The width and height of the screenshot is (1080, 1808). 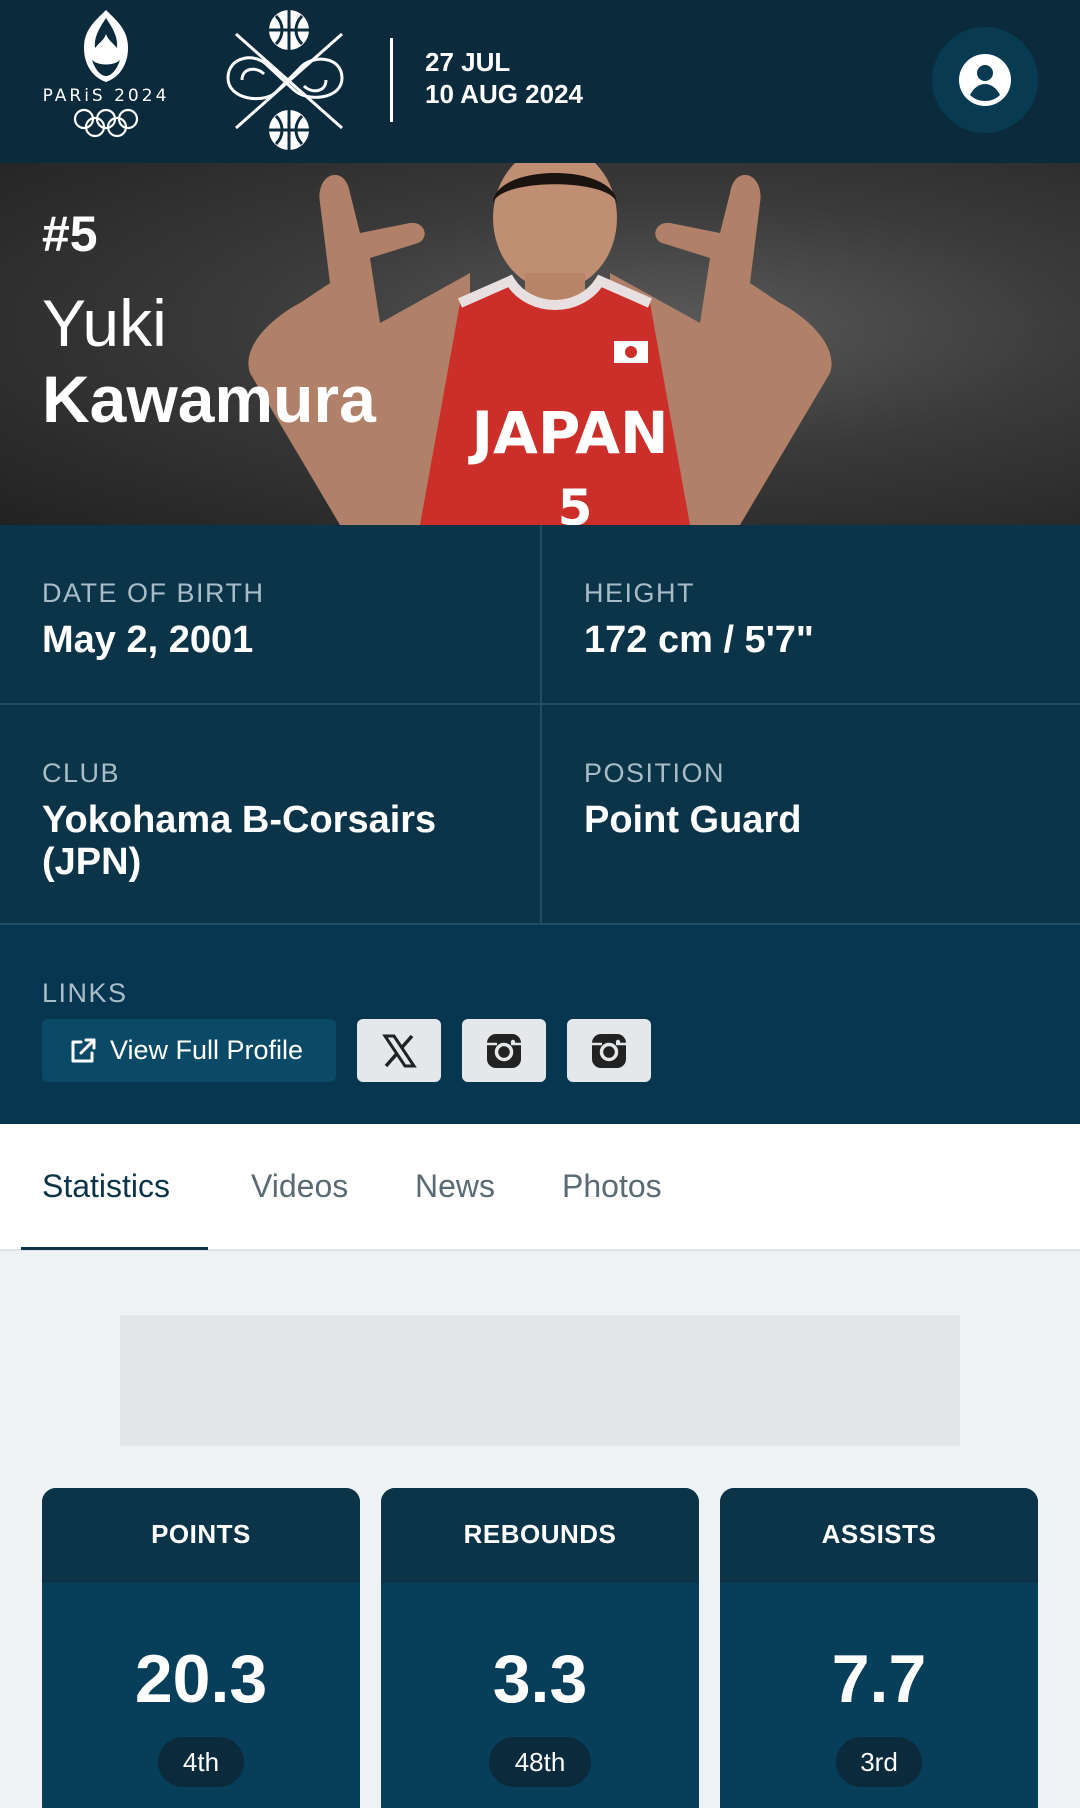 I want to click on stat-value: 3.3, so click(x=540, y=1679).